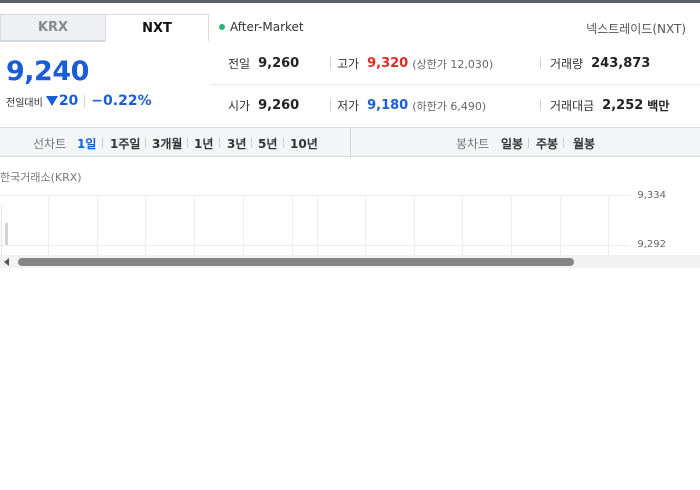 Image resolution: width=700 pixels, height=490 pixels. I want to click on stat-value: 9,320, so click(388, 63).